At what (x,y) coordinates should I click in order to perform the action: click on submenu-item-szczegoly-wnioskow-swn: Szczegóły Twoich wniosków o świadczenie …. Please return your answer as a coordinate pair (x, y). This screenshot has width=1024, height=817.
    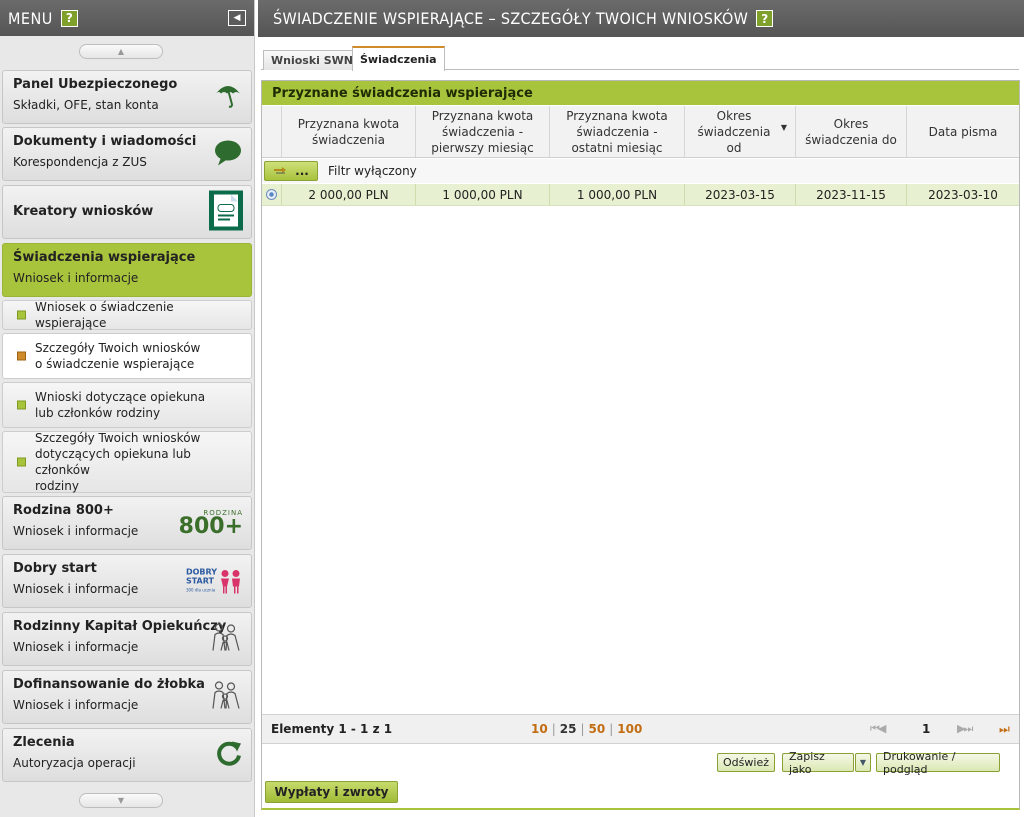
    Looking at the image, I should click on (127, 356).